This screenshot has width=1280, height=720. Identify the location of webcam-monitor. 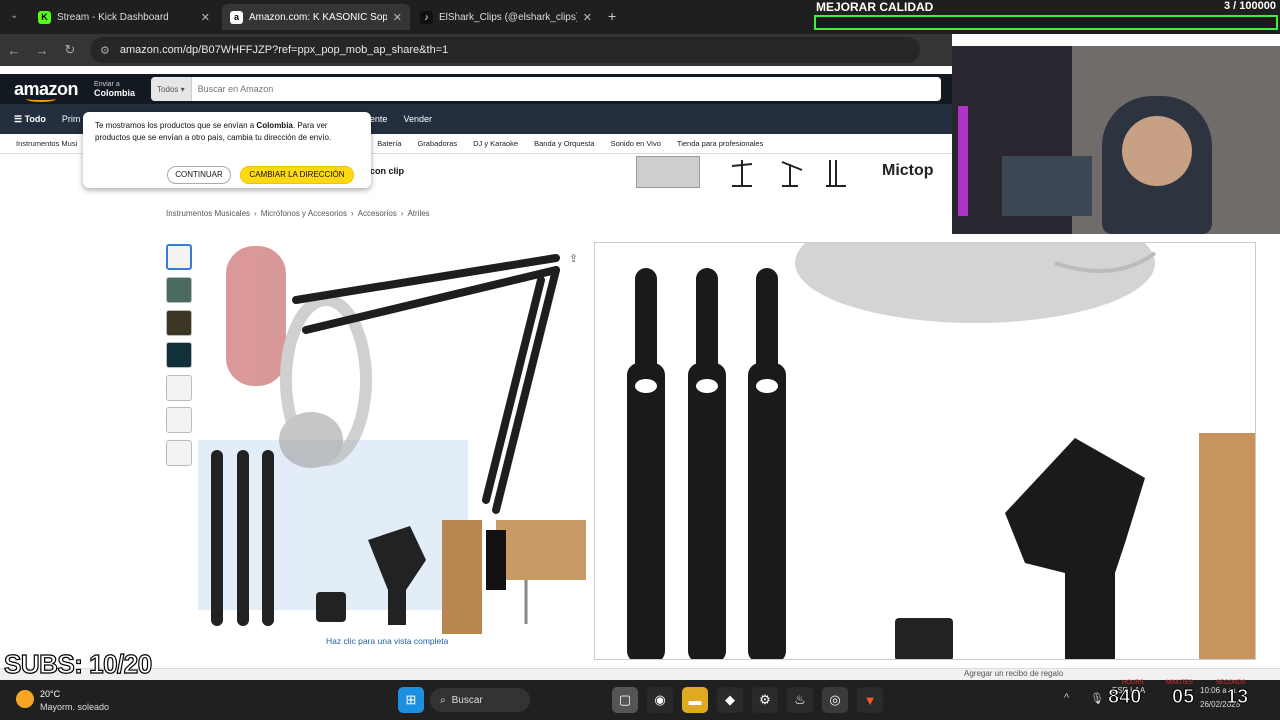
(1047, 186).